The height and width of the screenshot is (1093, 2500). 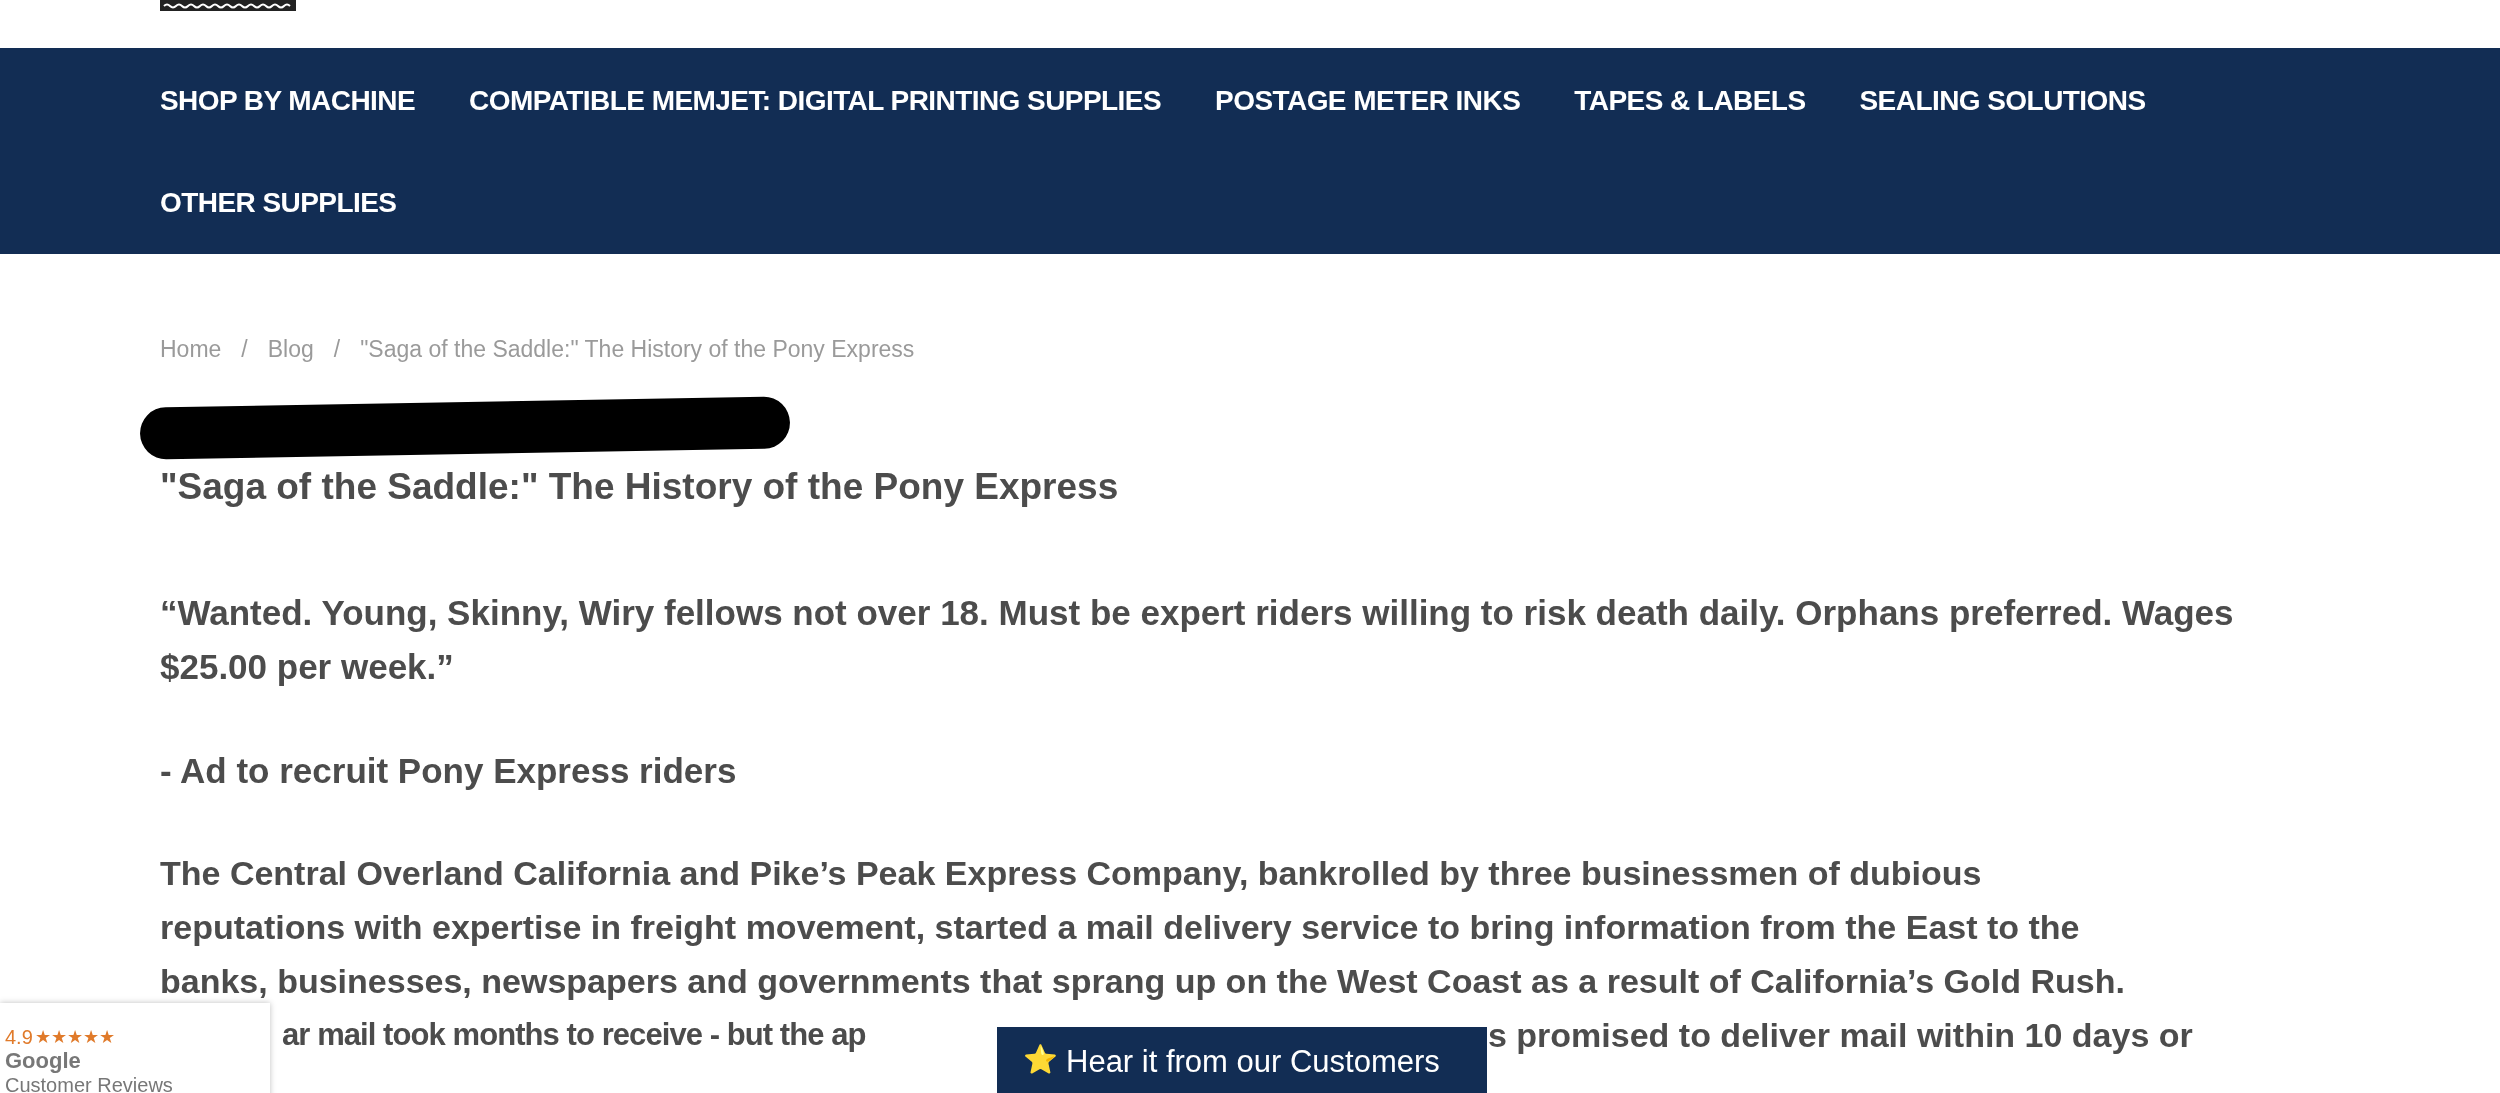 What do you see at coordinates (1071, 873) in the screenshot?
I see `paragraph-line: The Central Overland California and Pike’s Peak Express Company, bankrolled by three businessmen of dubious` at bounding box center [1071, 873].